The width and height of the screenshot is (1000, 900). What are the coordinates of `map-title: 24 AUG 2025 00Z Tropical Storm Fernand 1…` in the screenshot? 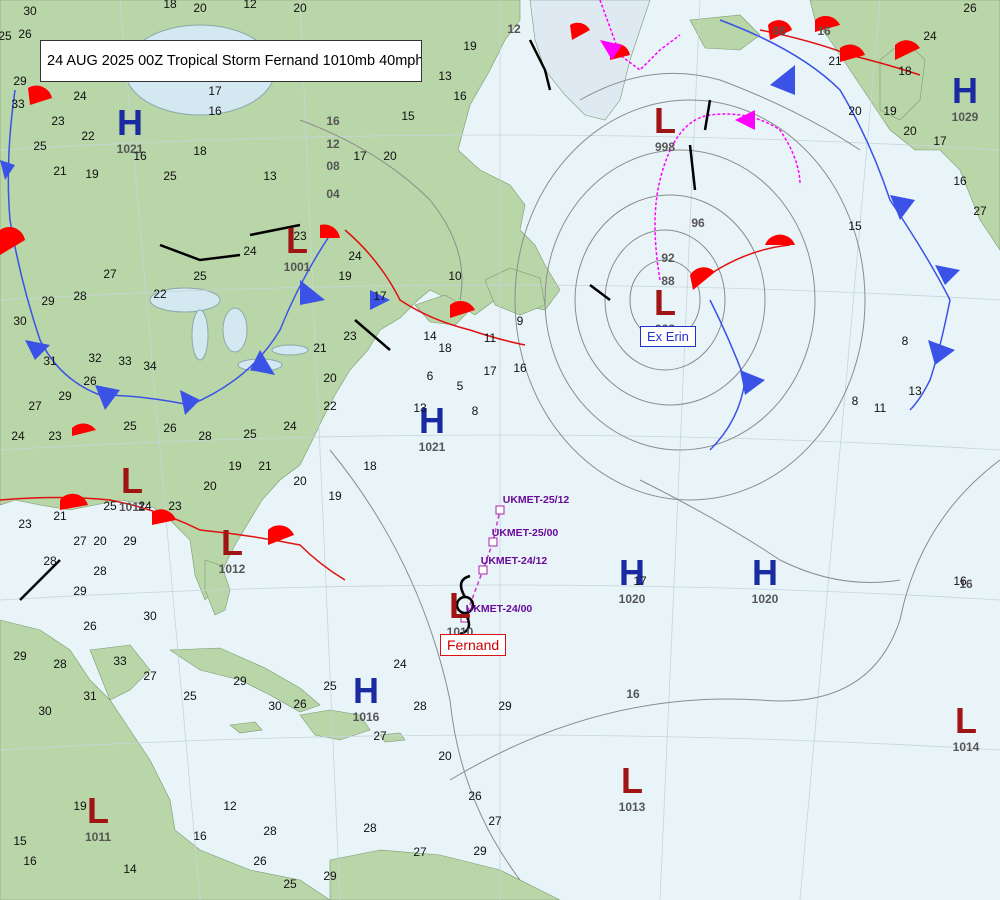 It's located at (231, 61).